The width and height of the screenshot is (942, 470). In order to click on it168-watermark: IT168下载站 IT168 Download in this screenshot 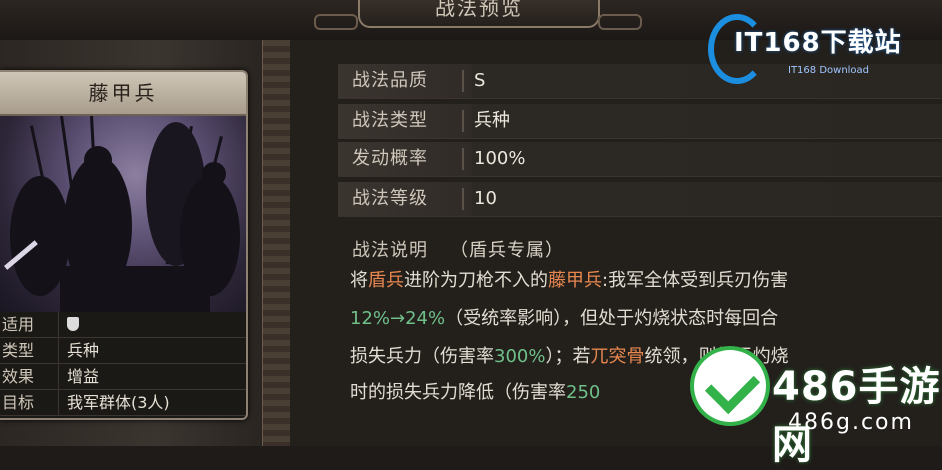, I will do `click(824, 46)`.